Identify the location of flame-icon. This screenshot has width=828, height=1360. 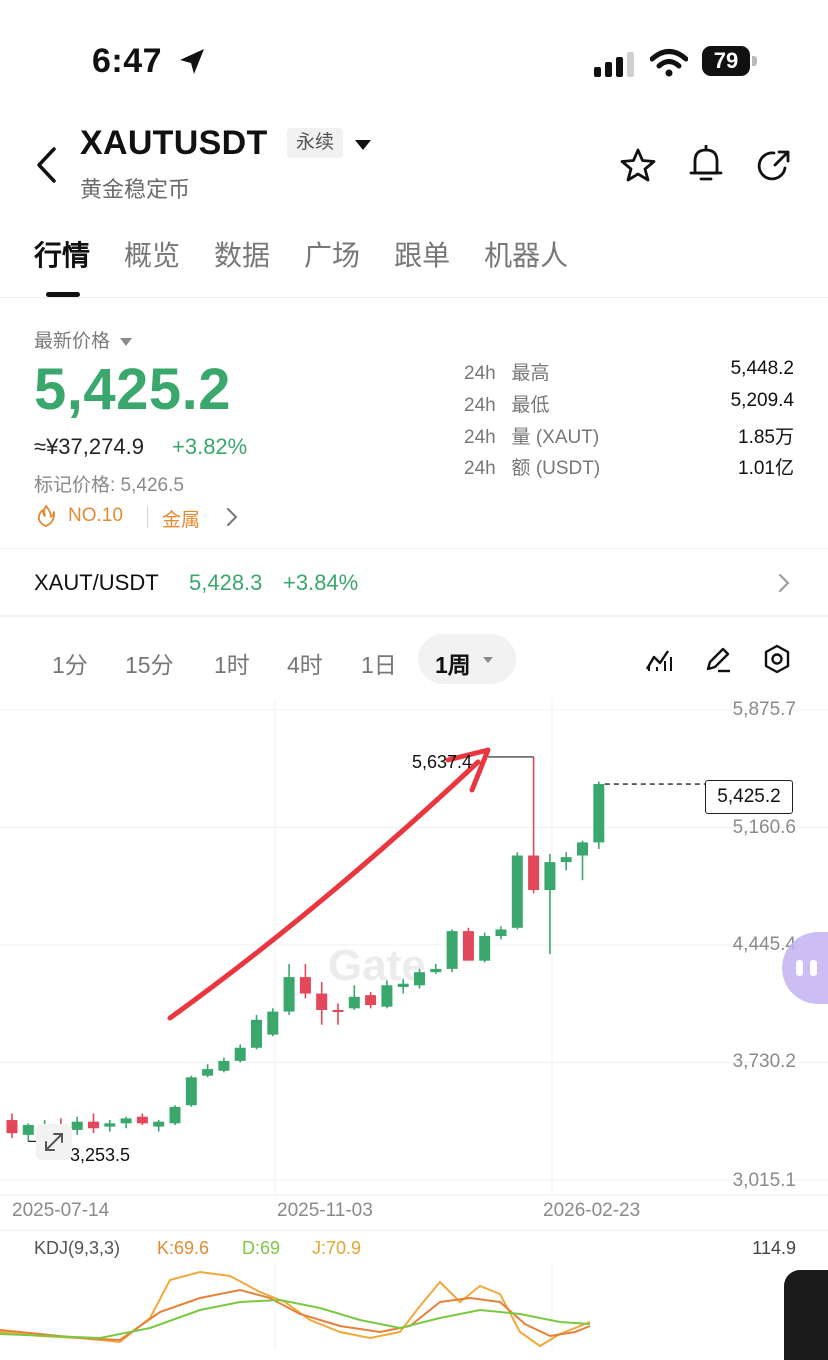
(46, 516).